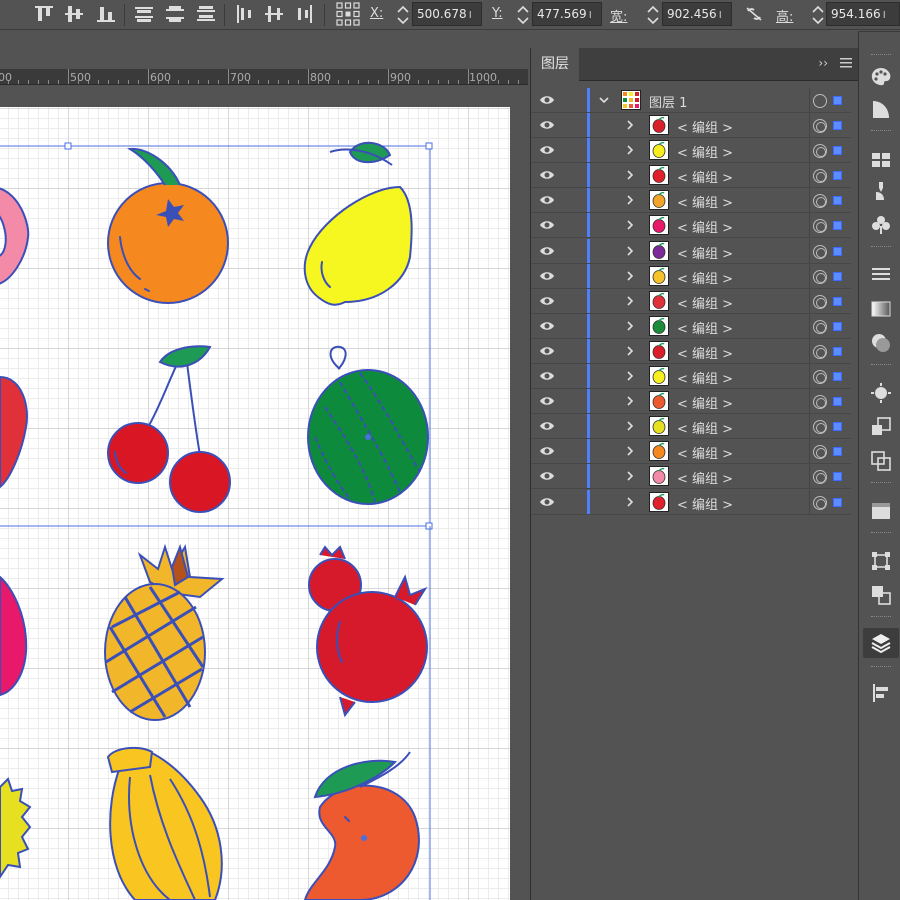  I want to click on dragonfruit-partial, so click(14, 636).